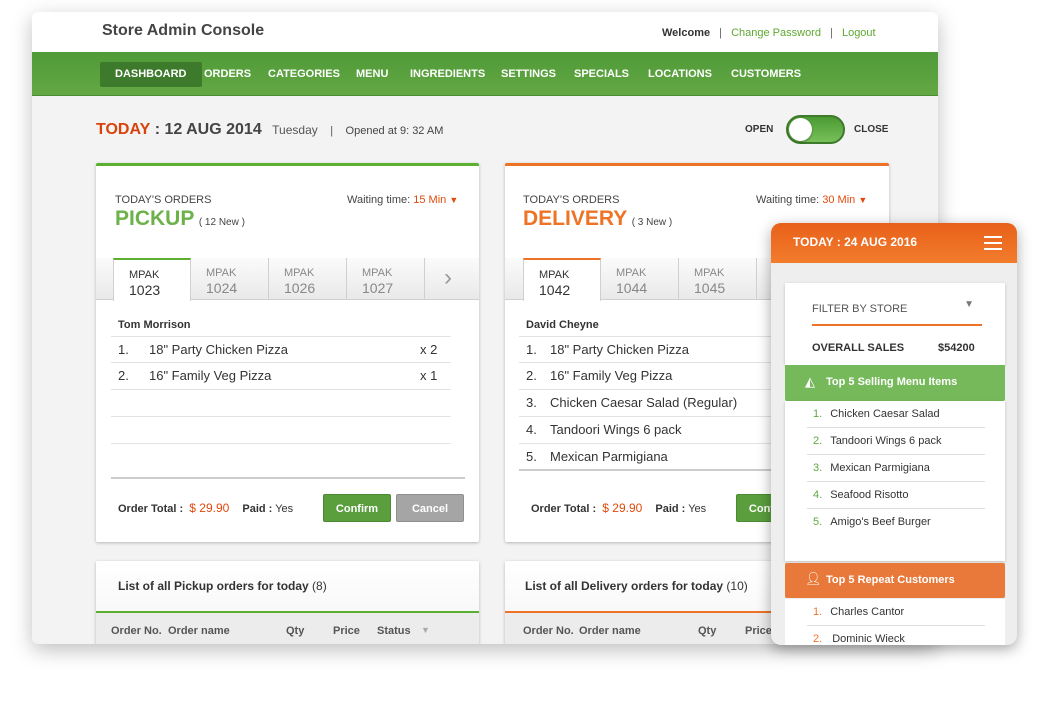  Describe the element at coordinates (213, 586) in the screenshot. I see `list-title: List of all Pickup orders for today` at that location.